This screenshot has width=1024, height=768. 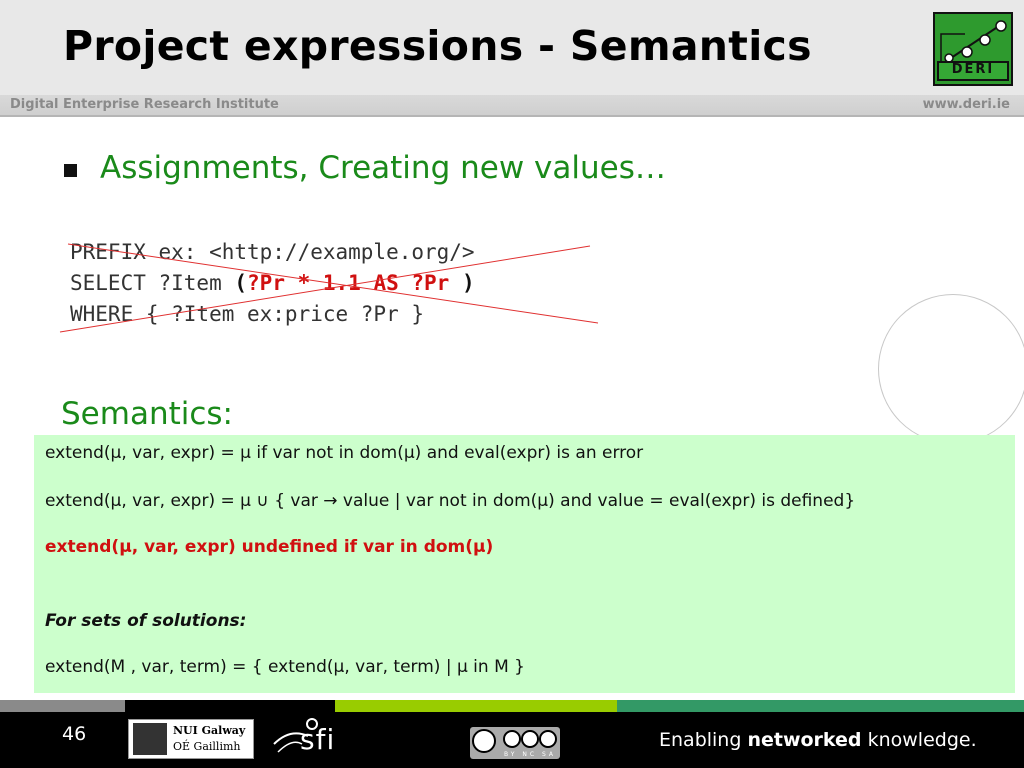 I want to click on nui-galway-logo: NUI Galway OÉ Gaillimh, so click(x=191, y=739).